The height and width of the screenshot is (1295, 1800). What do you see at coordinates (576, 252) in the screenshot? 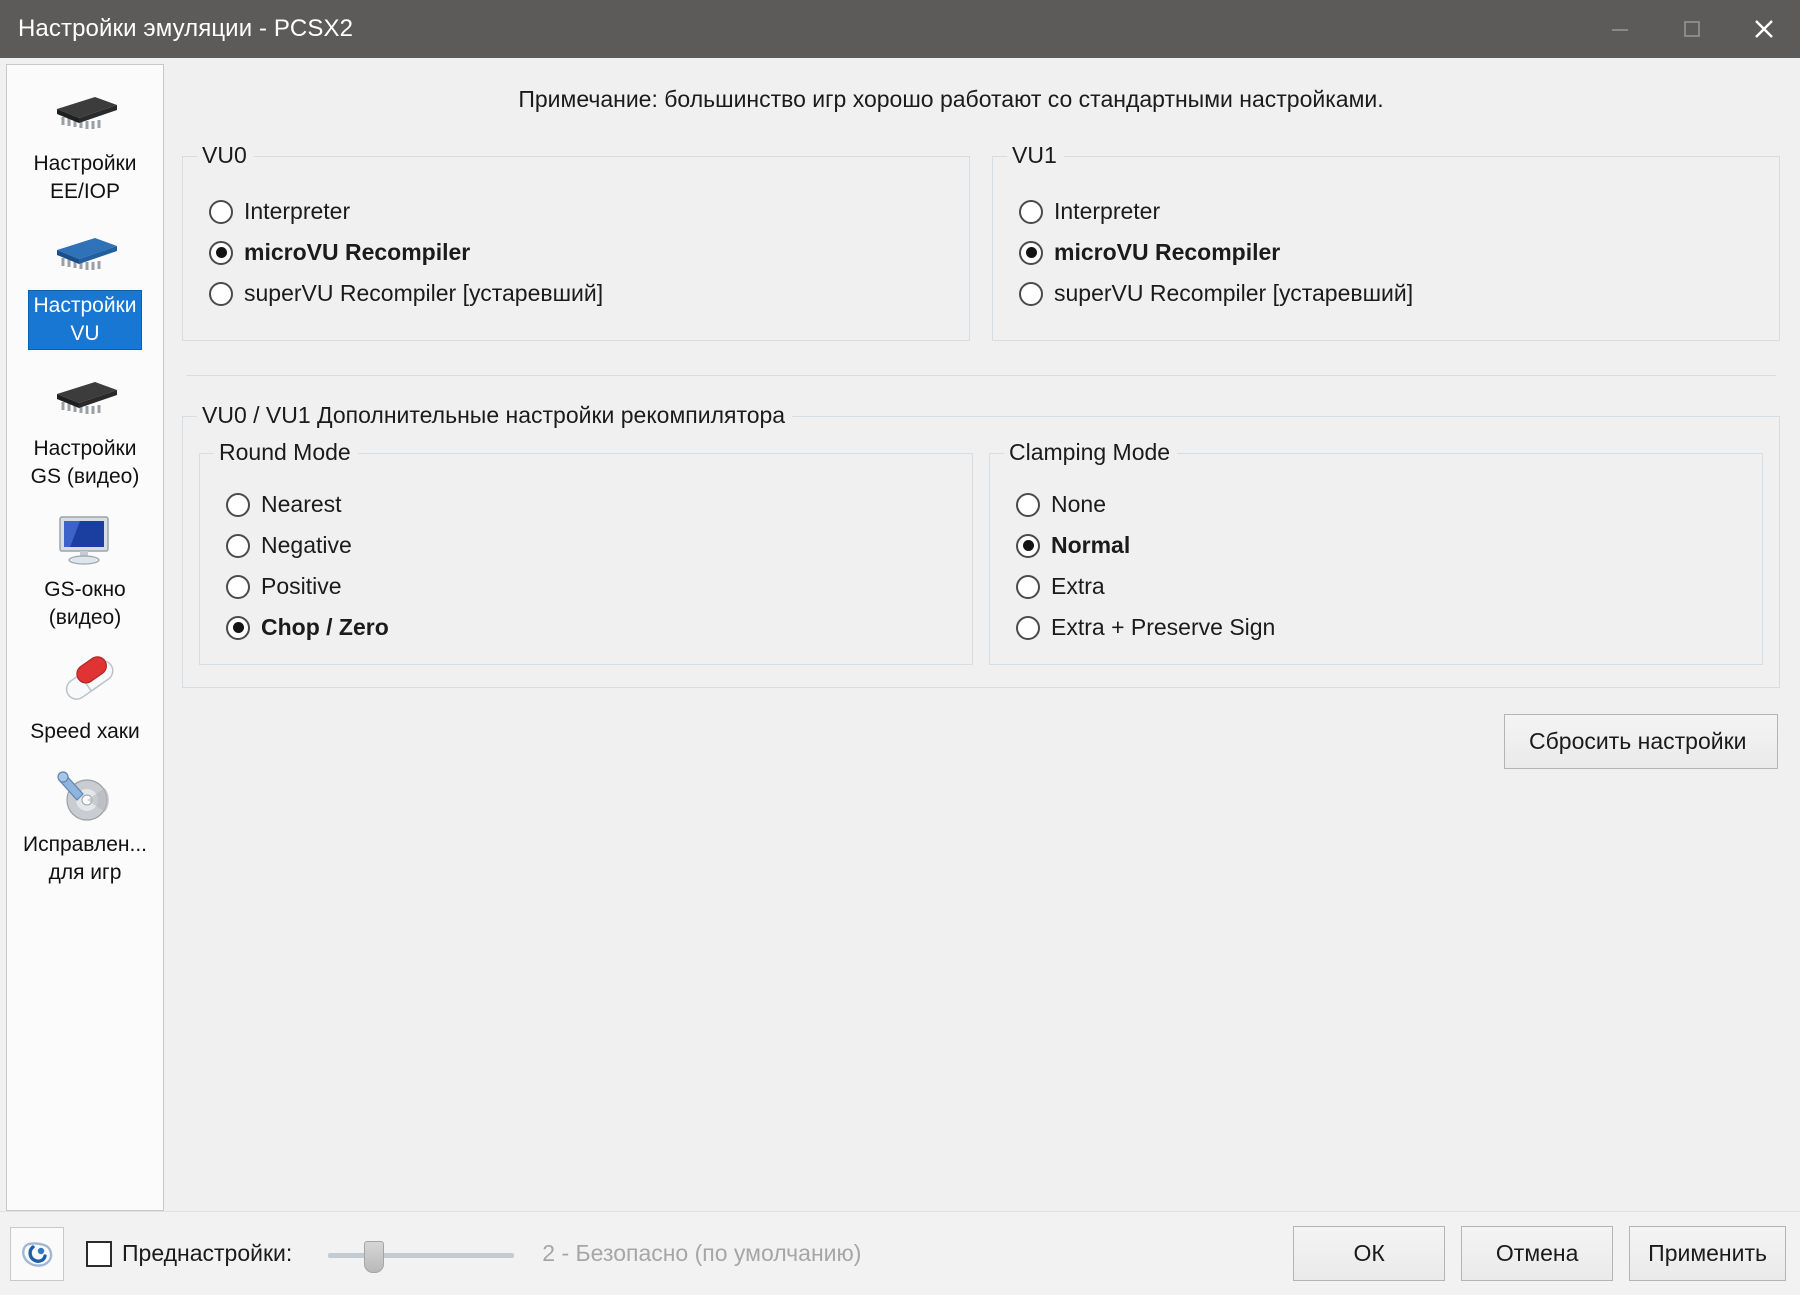
I see `vu0-option-microvu: microVU Recompiler` at bounding box center [576, 252].